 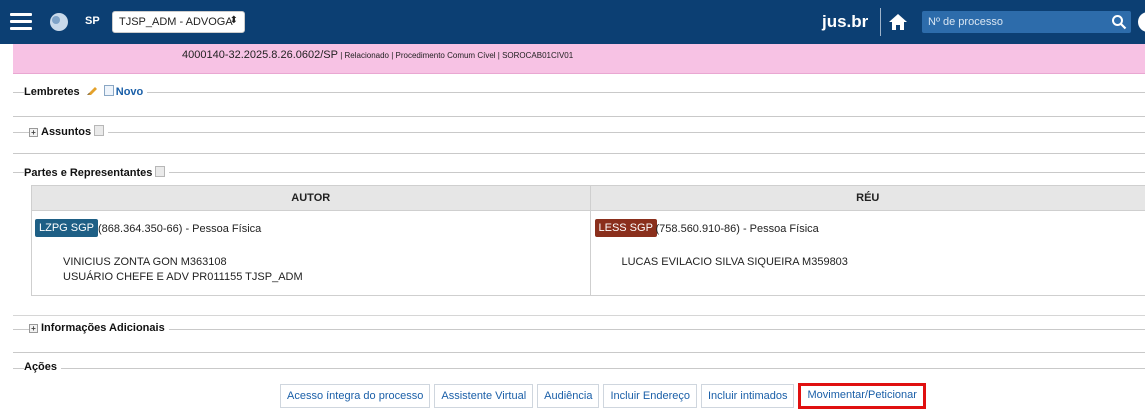 What do you see at coordinates (145, 262) in the screenshot?
I see `autor-lawyer: VINICIUS ZONTA GON M363108` at bounding box center [145, 262].